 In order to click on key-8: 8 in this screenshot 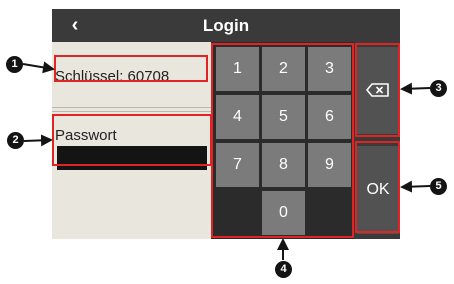, I will do `click(283, 165)`.